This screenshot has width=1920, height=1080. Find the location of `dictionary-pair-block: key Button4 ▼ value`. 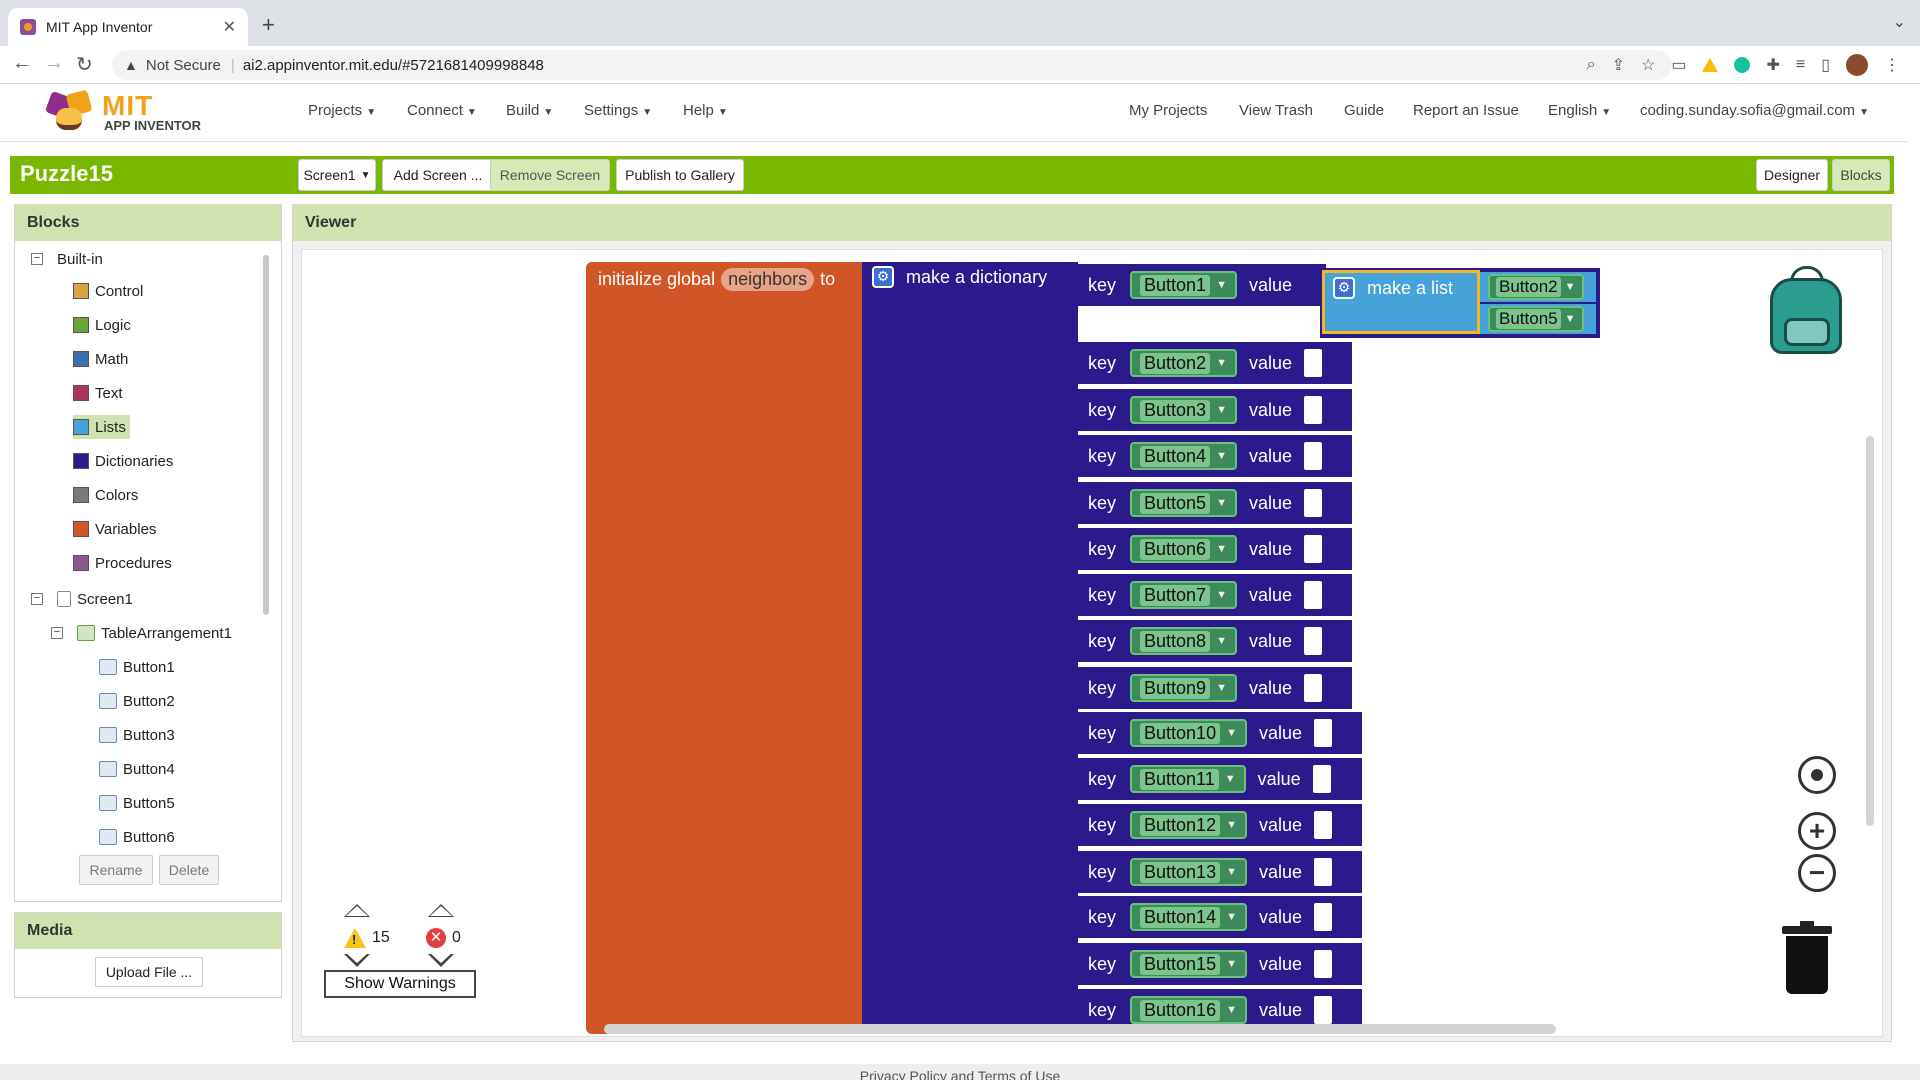

dictionary-pair-block: key Button4 ▼ value is located at coordinates (1214, 456).